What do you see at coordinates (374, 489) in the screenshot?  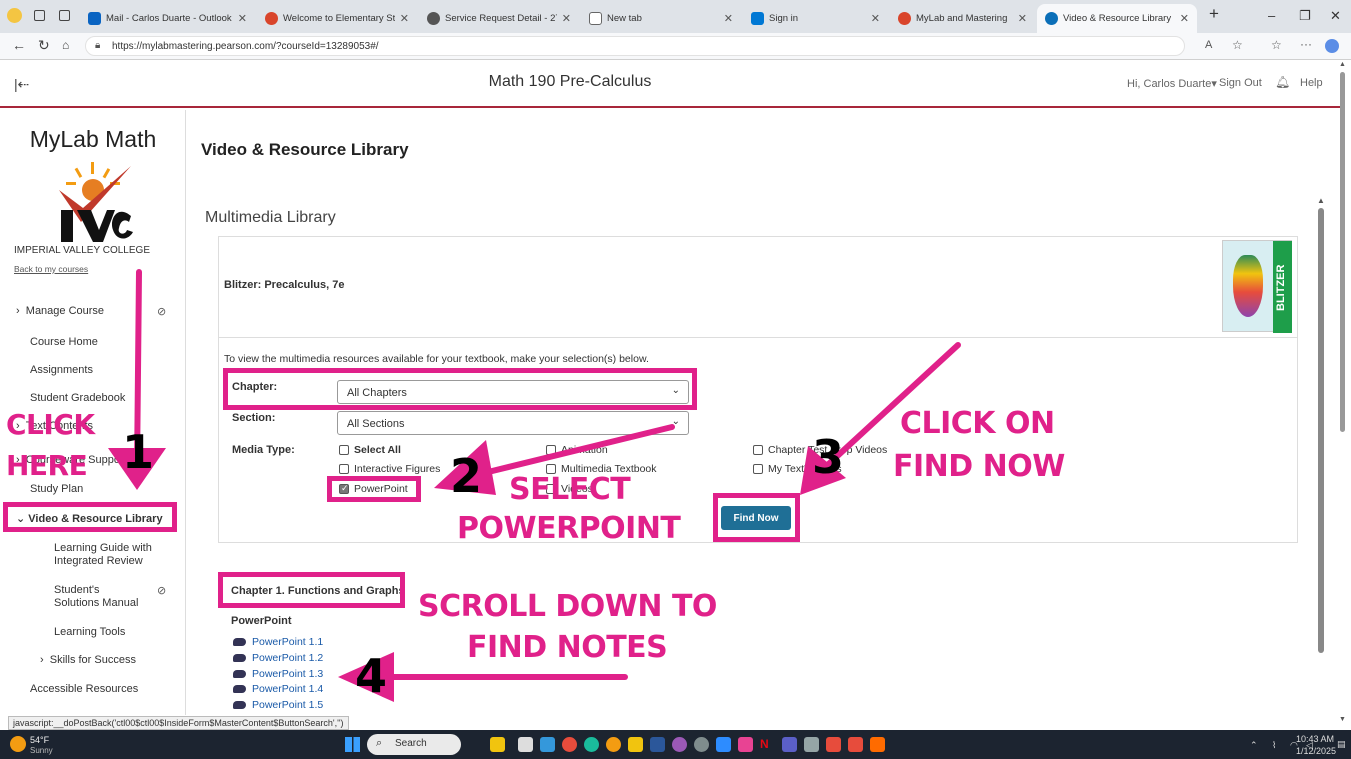 I see `highlight-powerpoint-checkbox` at bounding box center [374, 489].